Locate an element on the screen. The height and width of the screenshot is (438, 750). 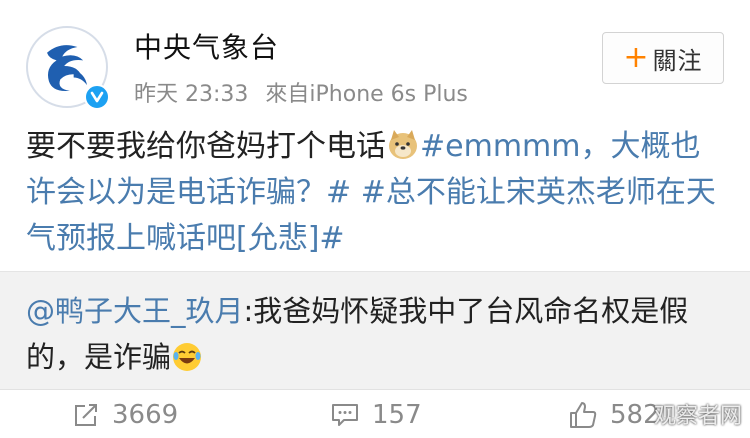
repost-icon is located at coordinates (86, 415).